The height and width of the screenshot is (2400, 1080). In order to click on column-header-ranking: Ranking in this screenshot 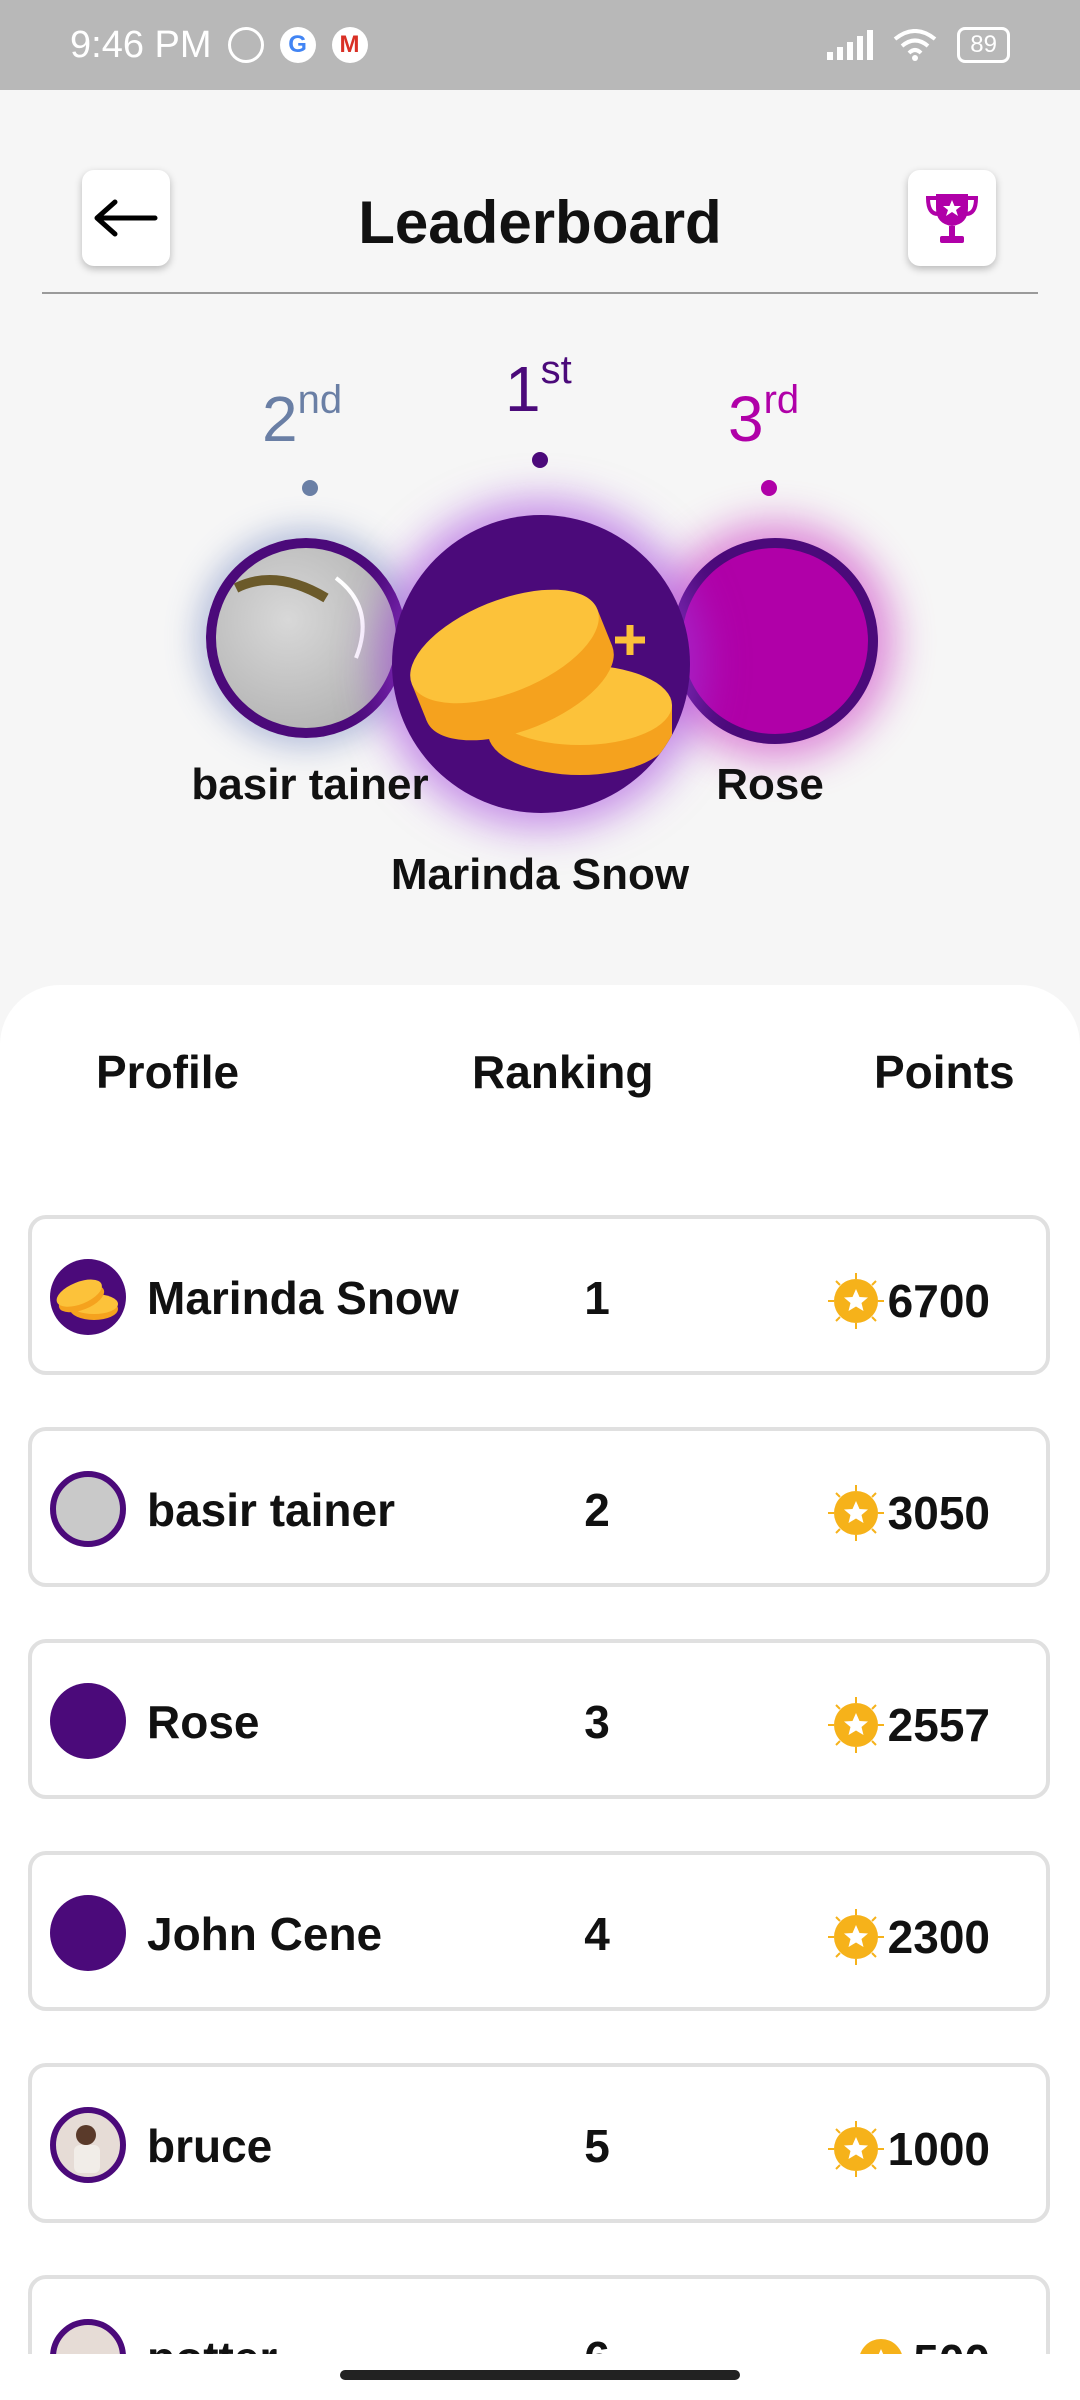, I will do `click(563, 1072)`.